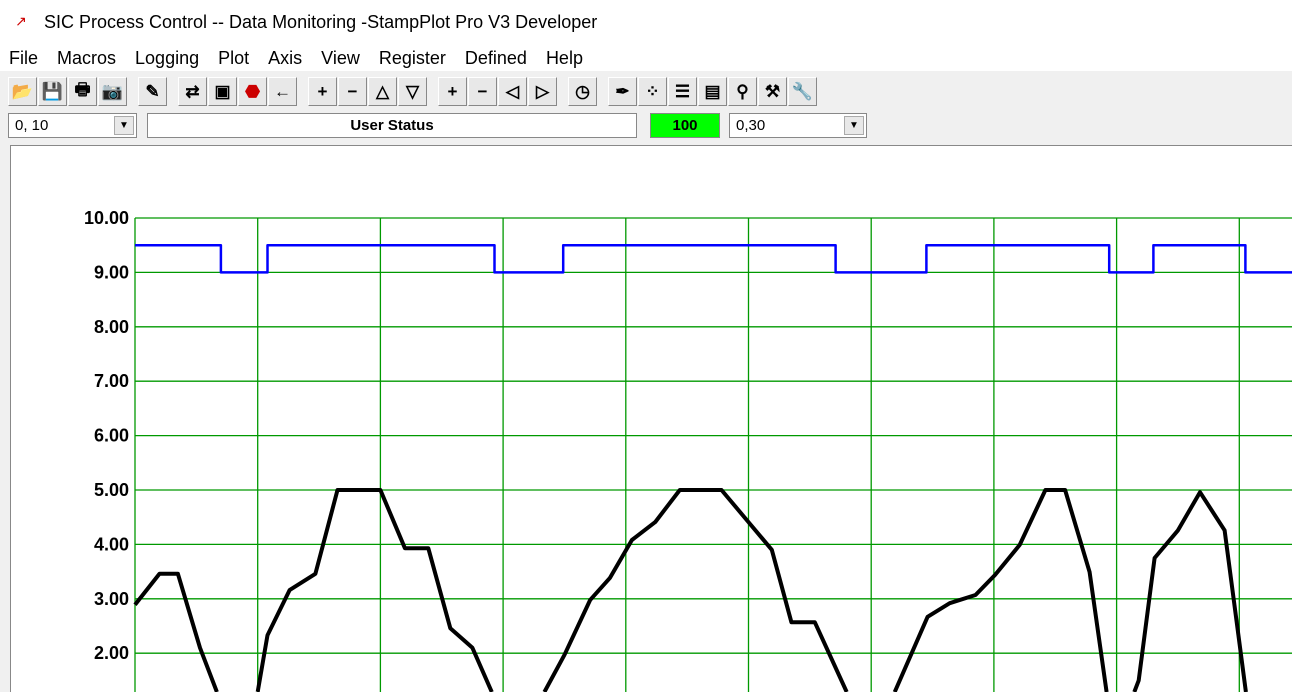 This screenshot has width=1292, height=692. I want to click on open-folder-button: 📂, so click(22, 91).